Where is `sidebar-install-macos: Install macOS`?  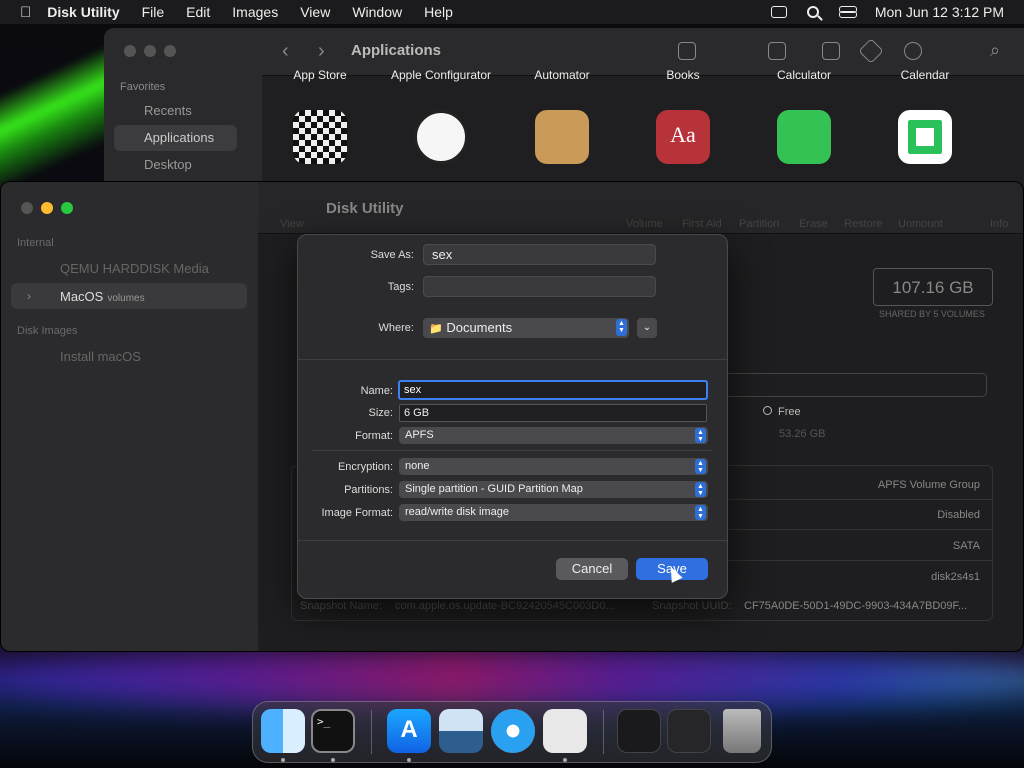
sidebar-install-macos: Install macOS is located at coordinates (129, 356).